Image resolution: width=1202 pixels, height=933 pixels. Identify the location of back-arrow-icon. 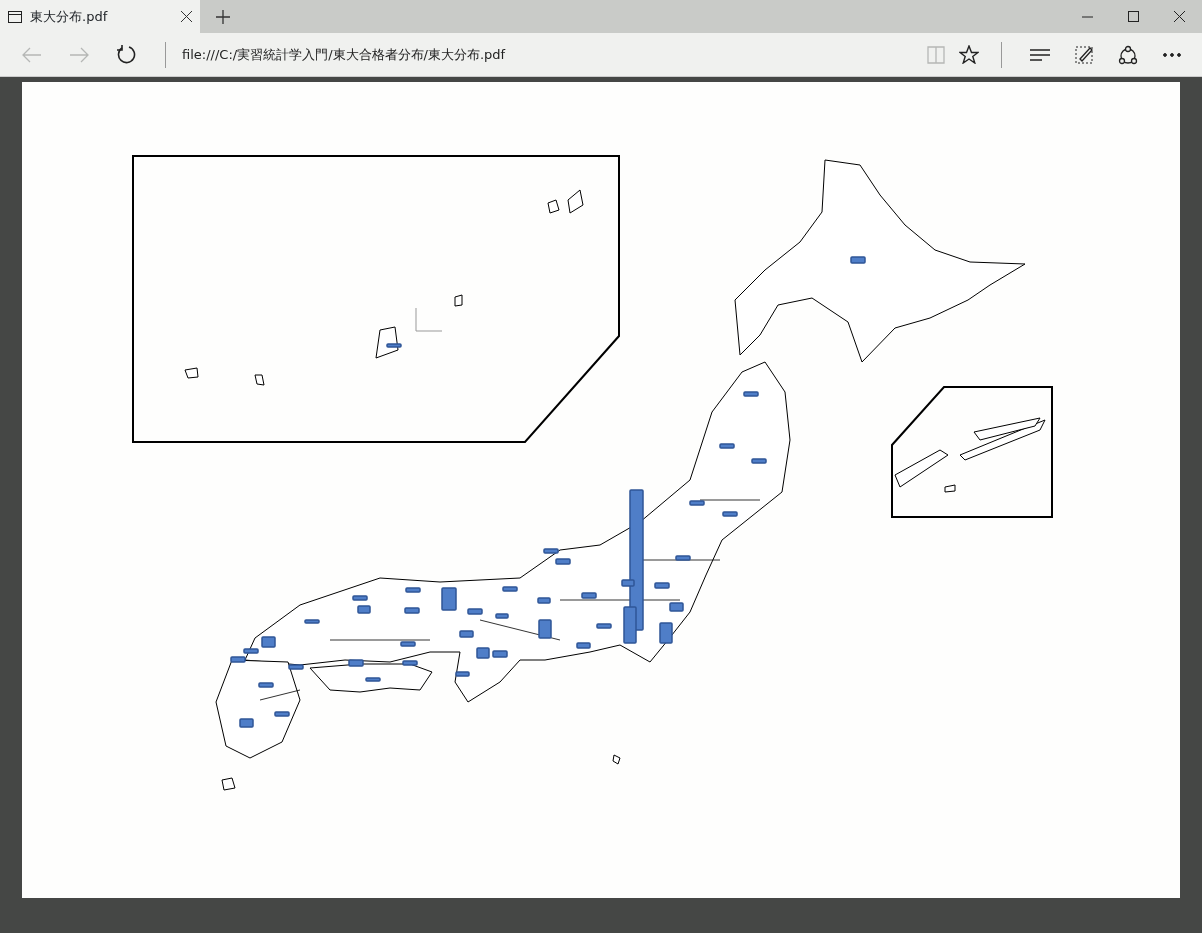
(31, 54).